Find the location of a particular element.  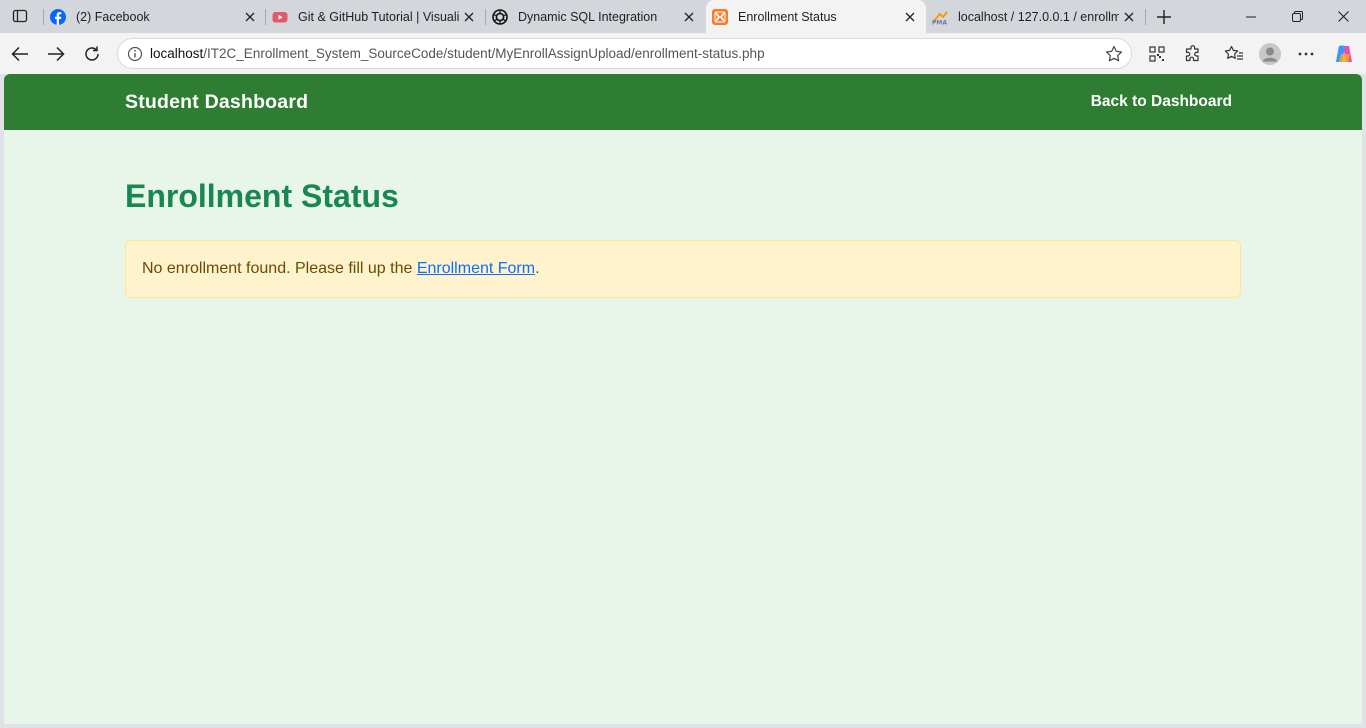

restore-icon is located at coordinates (1297, 16).